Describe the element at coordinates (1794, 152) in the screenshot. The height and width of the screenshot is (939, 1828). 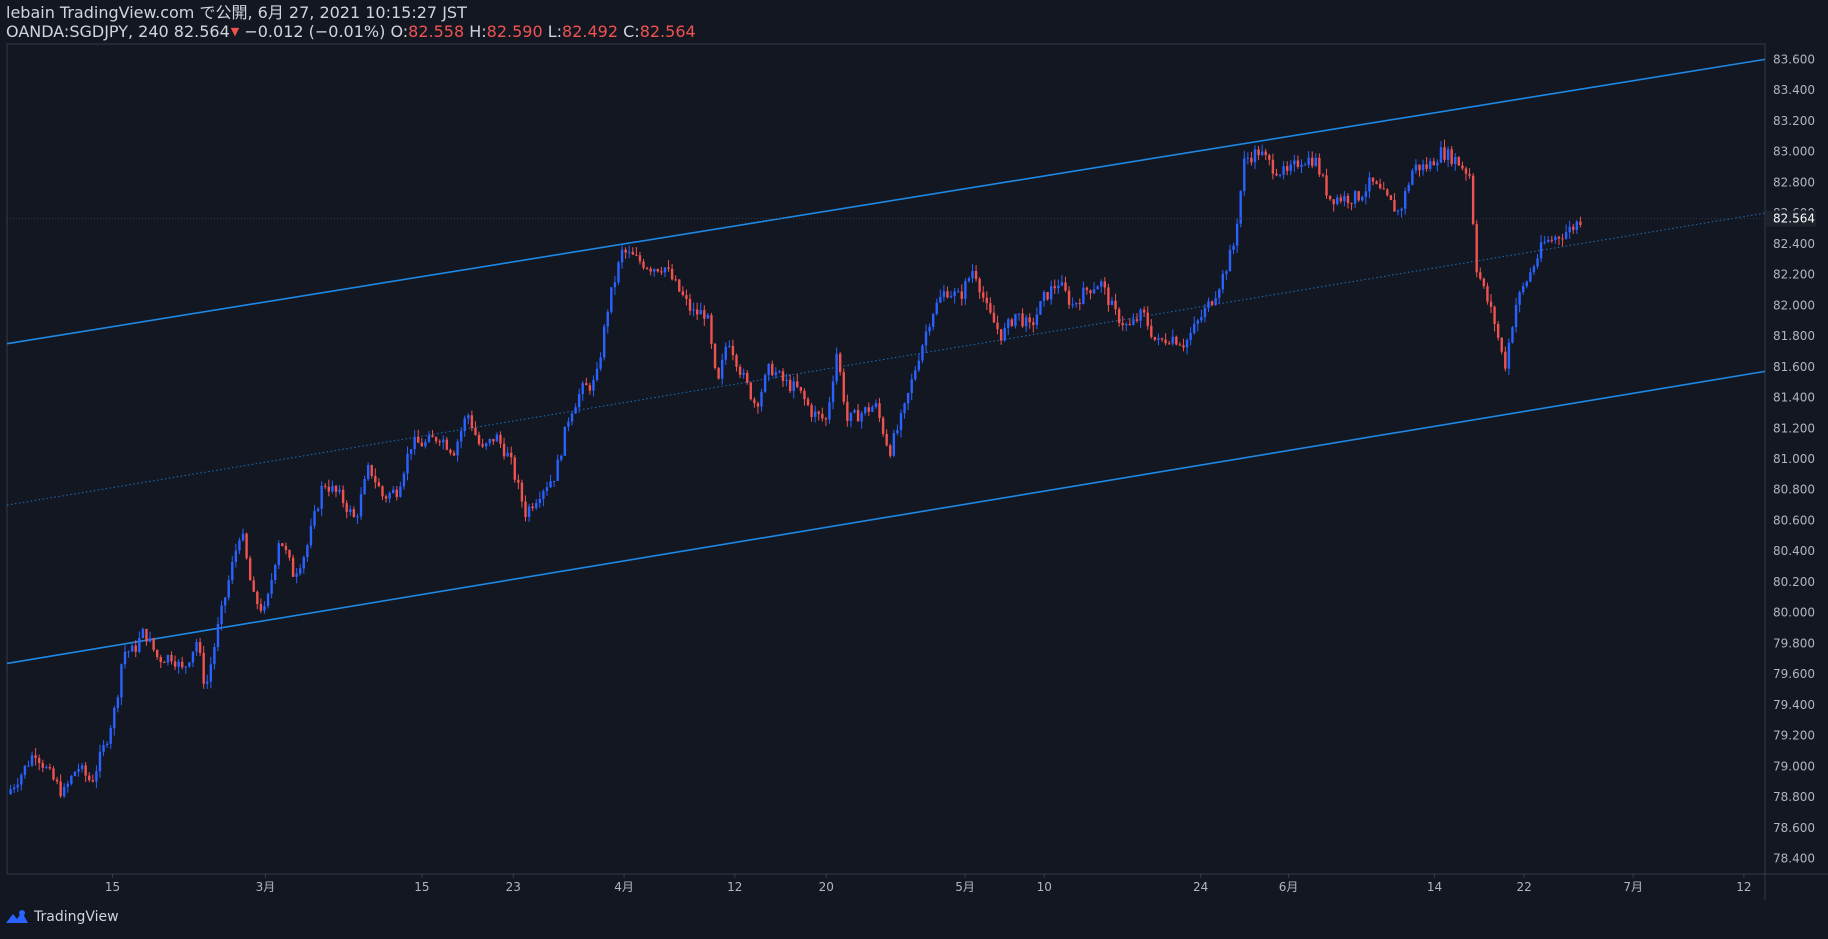
I see `y-tick-label: 83.000` at that location.